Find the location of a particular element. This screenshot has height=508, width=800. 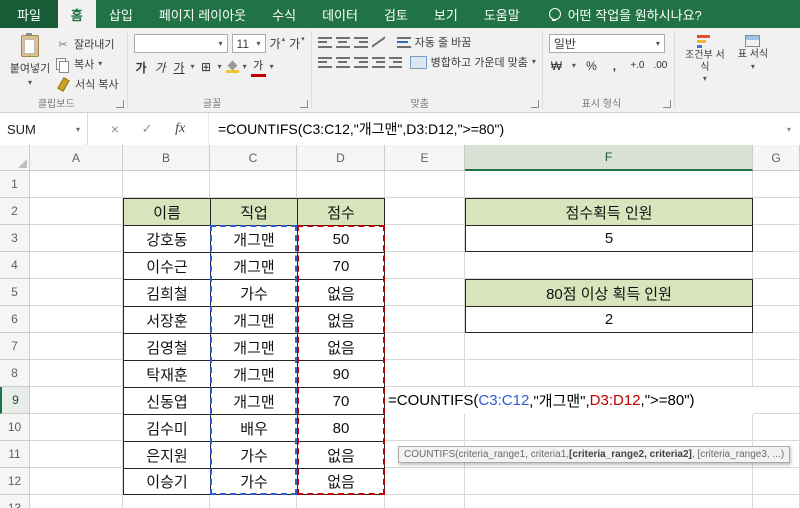

decrease-decimal-button: .00 is located at coordinates (660, 65).